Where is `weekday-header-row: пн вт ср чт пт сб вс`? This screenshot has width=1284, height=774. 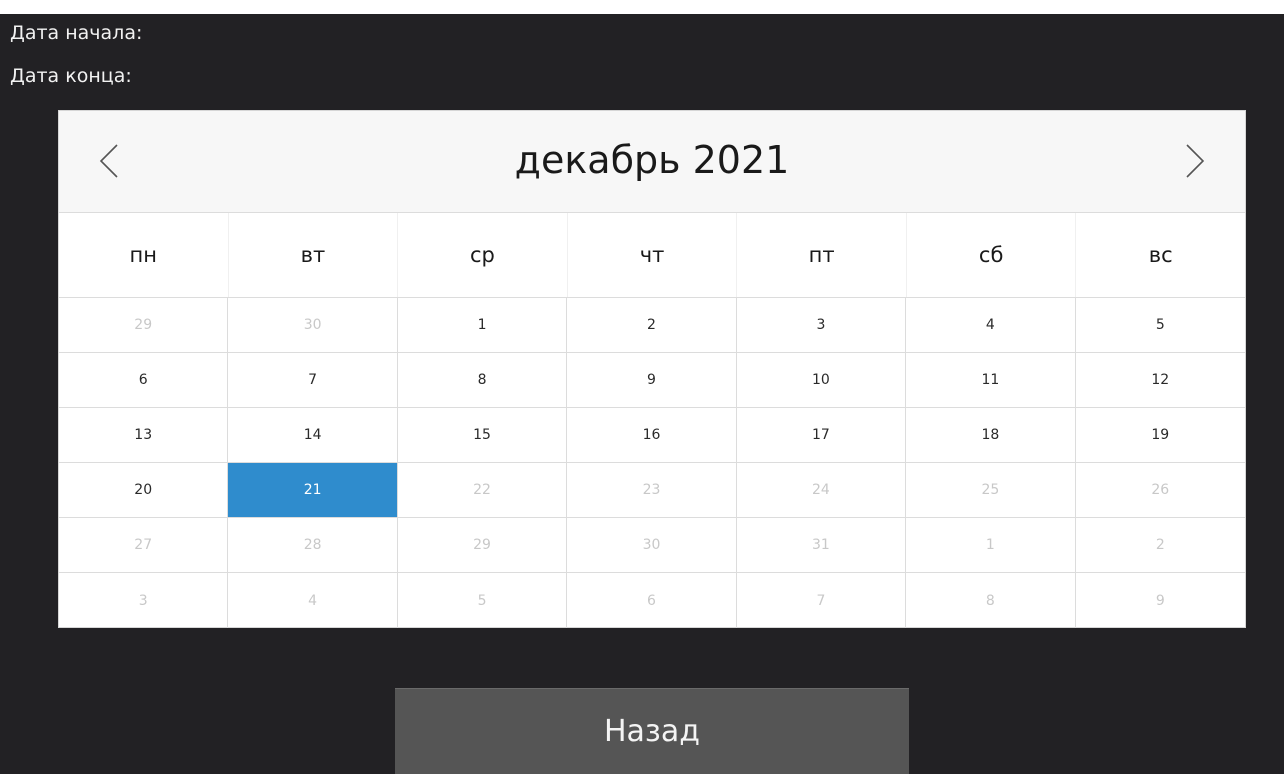 weekday-header-row: пн вт ср чт пт сб вс is located at coordinates (652, 255).